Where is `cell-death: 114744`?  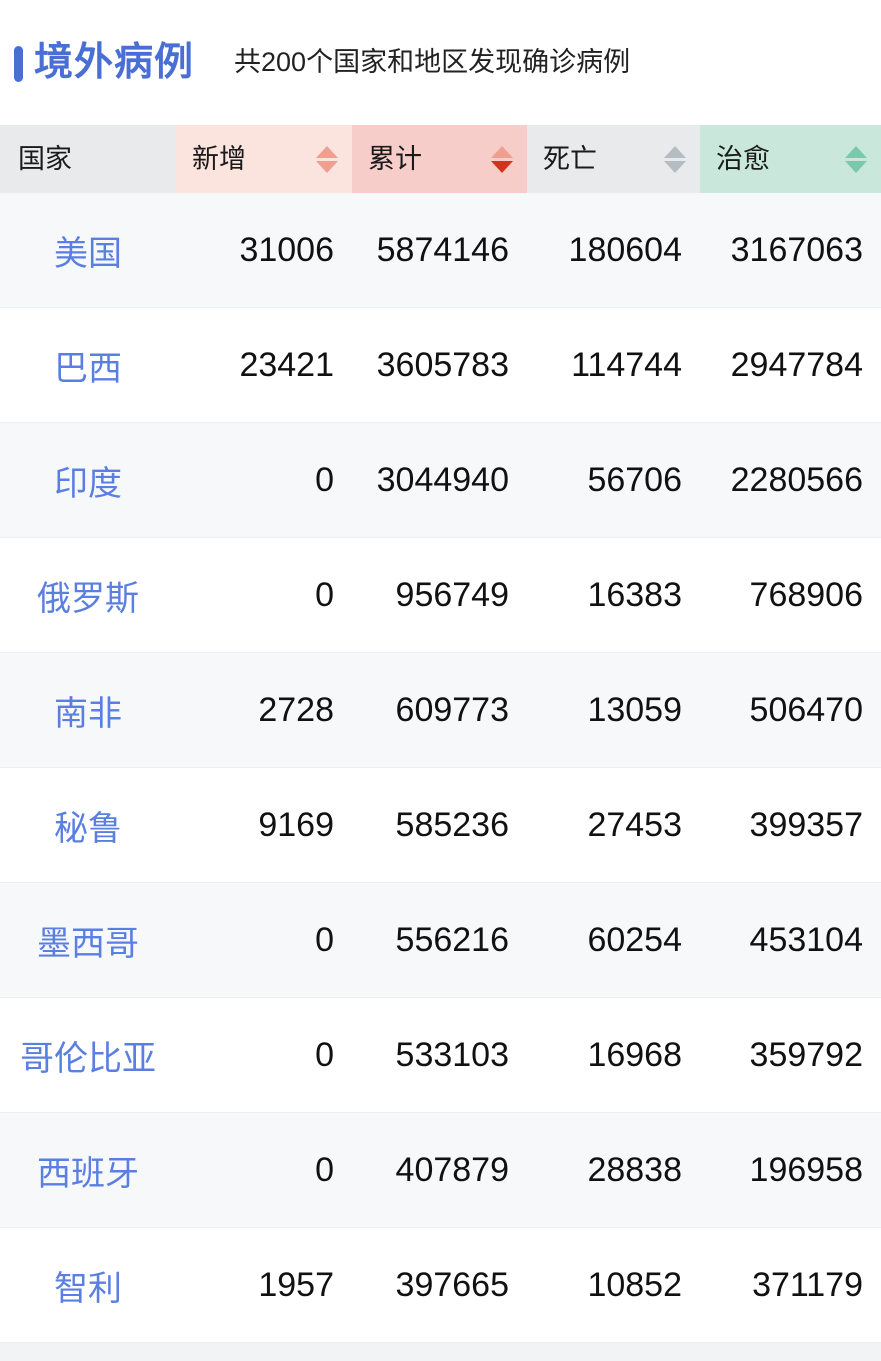 cell-death: 114744 is located at coordinates (613, 365).